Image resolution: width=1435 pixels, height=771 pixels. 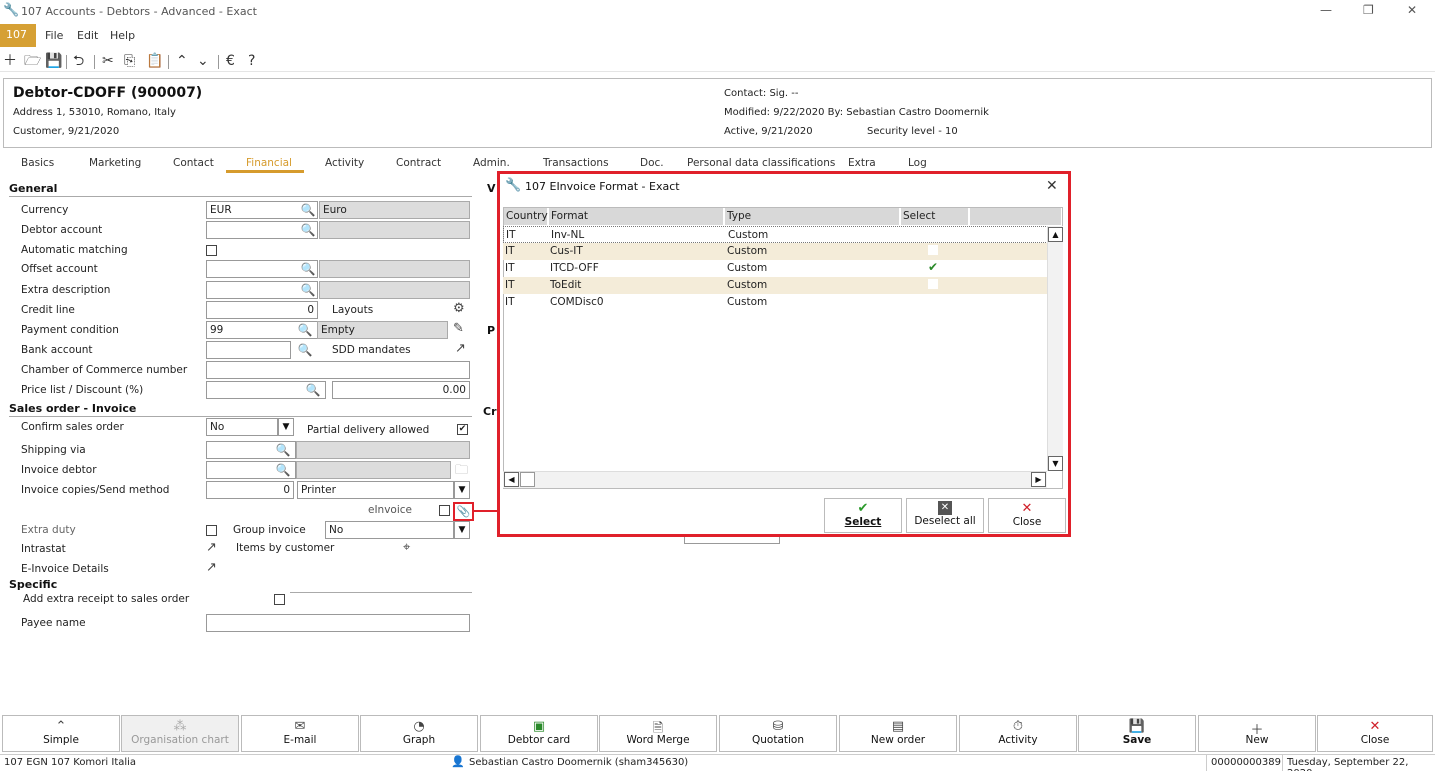 I want to click on table-row: IT COMDisc0 Custom, so click(x=775, y=302).